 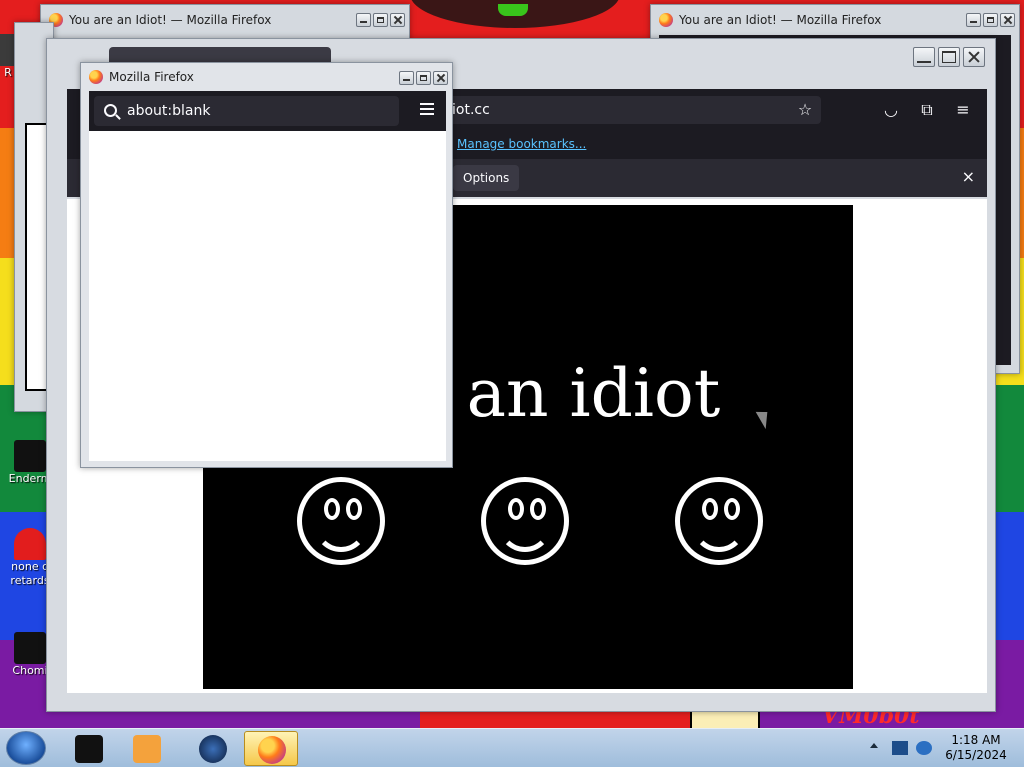 I want to click on pocket-icon: ◡, so click(x=891, y=110).